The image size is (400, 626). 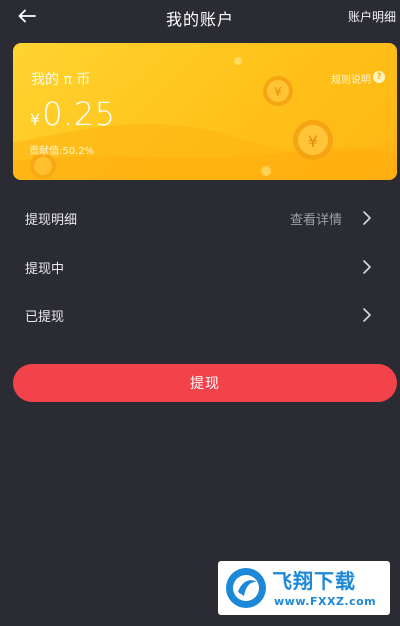 What do you see at coordinates (205, 383) in the screenshot?
I see `withdraw-button: 提现` at bounding box center [205, 383].